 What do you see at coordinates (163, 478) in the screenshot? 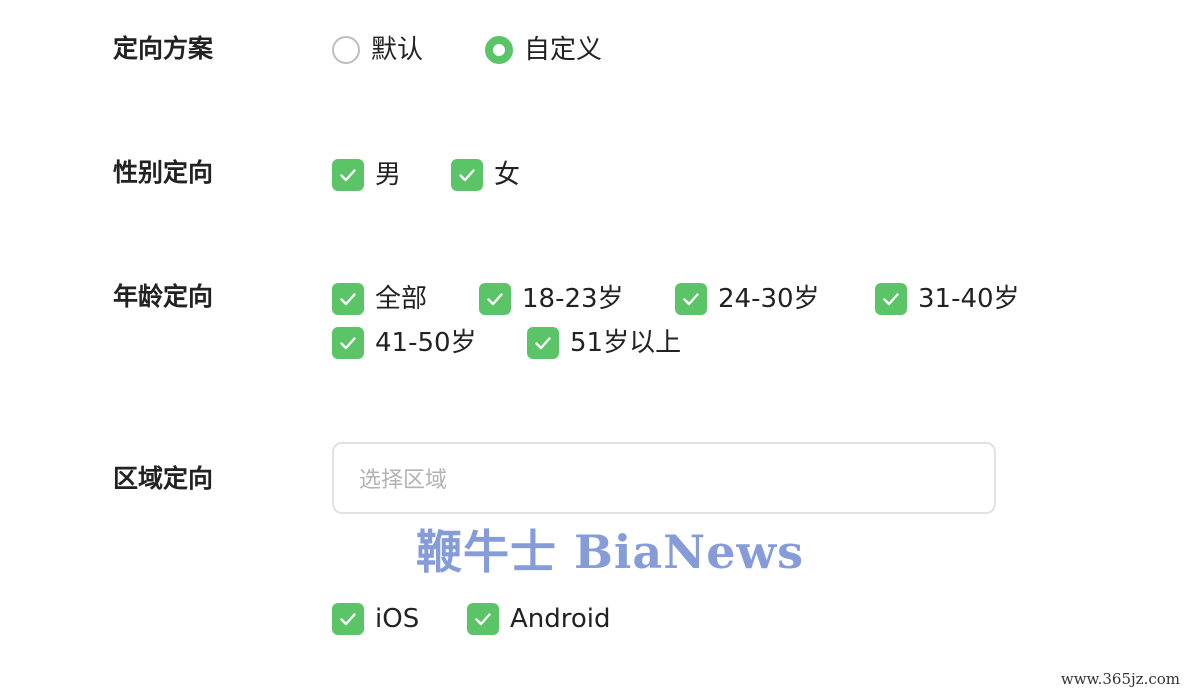
I see `region-targeting-label: 区域定向` at bounding box center [163, 478].